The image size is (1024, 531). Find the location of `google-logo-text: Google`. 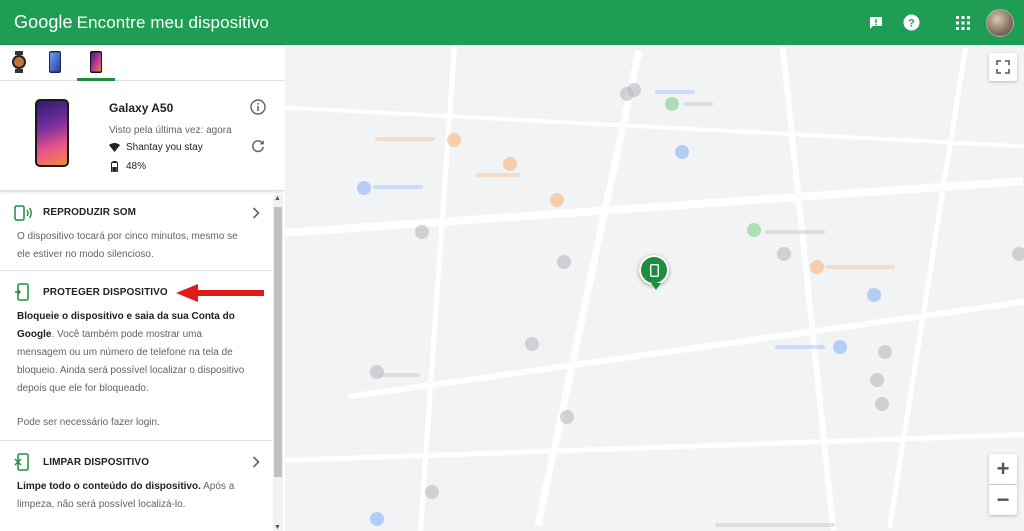

google-logo-text: Google is located at coordinates (43, 22).